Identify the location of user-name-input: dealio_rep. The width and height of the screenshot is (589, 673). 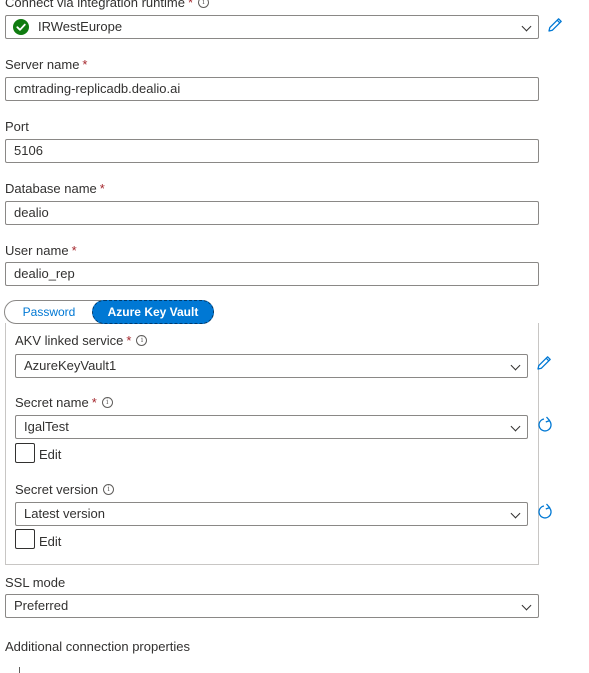
(272, 274).